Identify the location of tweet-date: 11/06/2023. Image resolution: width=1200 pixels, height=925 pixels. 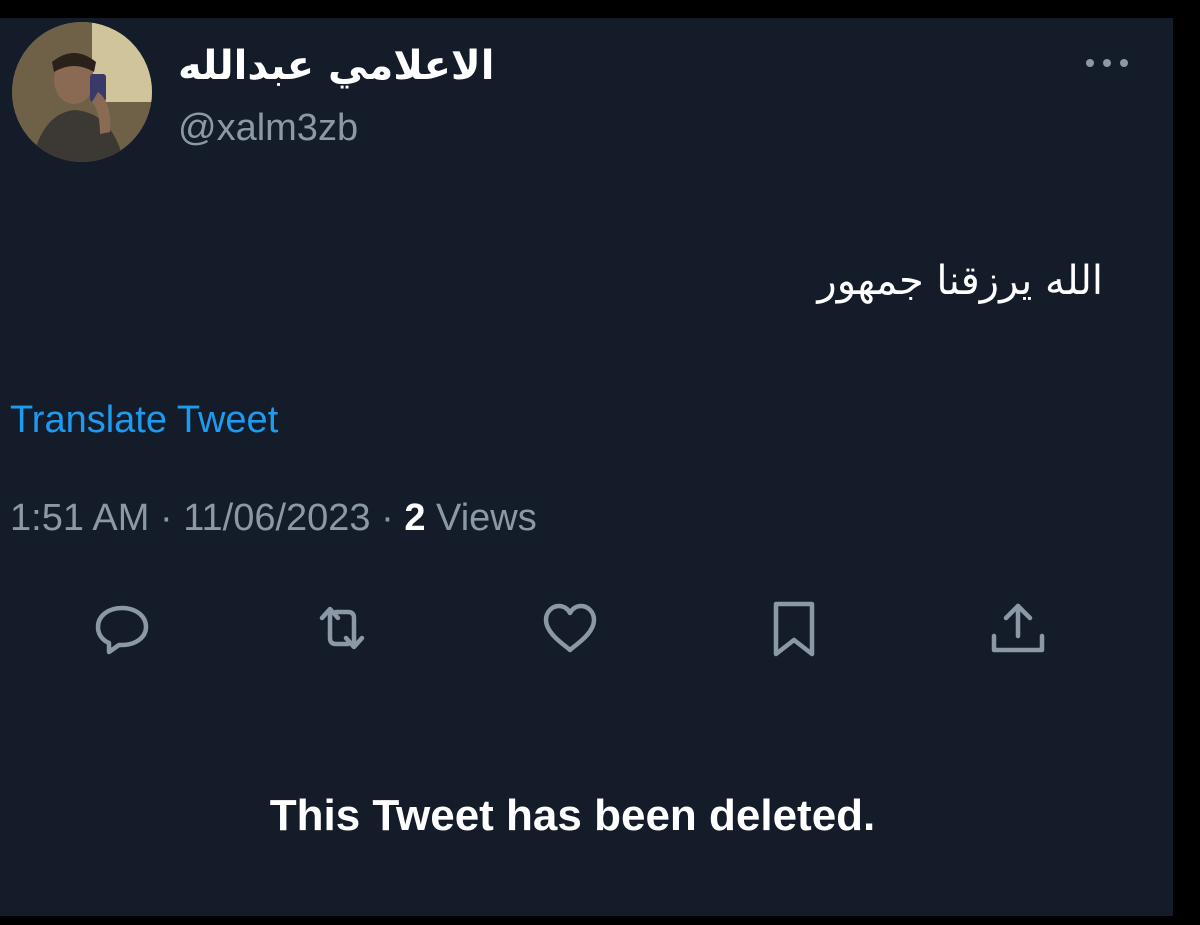
(276, 518).